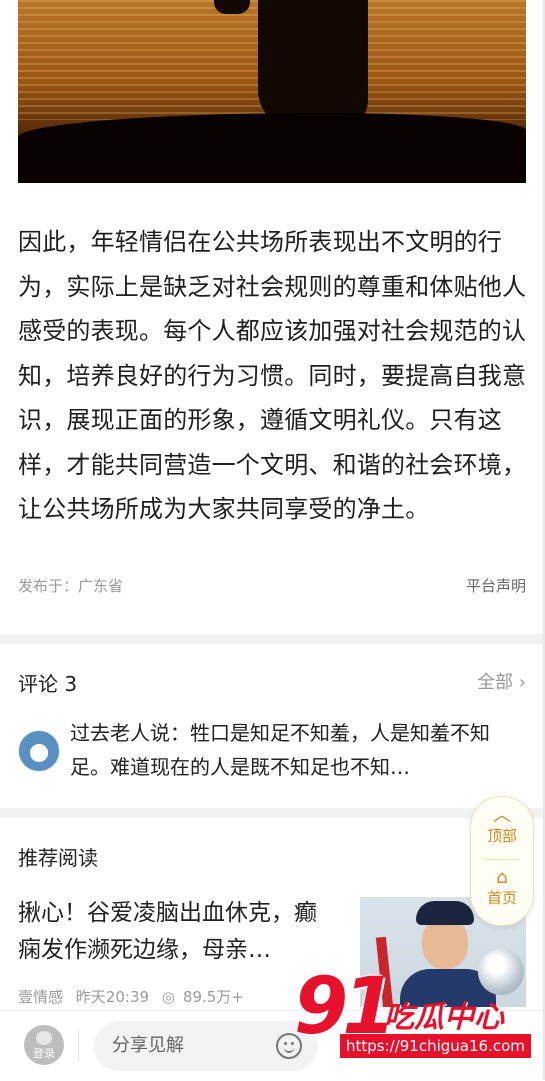 The height and width of the screenshot is (1081, 545). Describe the element at coordinates (44, 1038) in the screenshot. I see `user-icon` at that location.